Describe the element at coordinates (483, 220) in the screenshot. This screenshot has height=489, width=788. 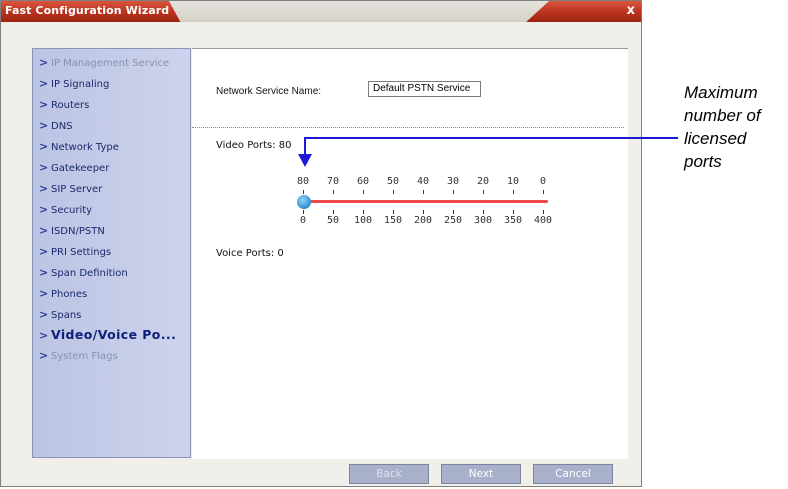
I see `slider-bottom-tick: 300` at that location.